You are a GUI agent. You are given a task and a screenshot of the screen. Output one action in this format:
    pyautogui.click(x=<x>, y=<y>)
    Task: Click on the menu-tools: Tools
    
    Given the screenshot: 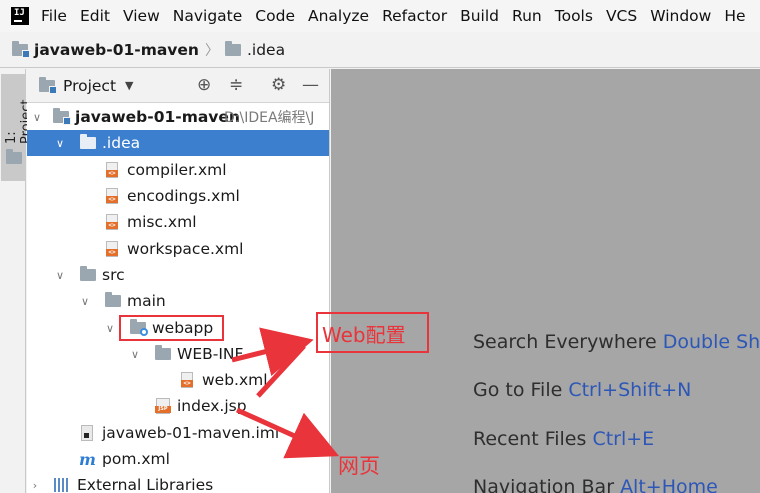 What is the action you would take?
    pyautogui.click(x=574, y=16)
    